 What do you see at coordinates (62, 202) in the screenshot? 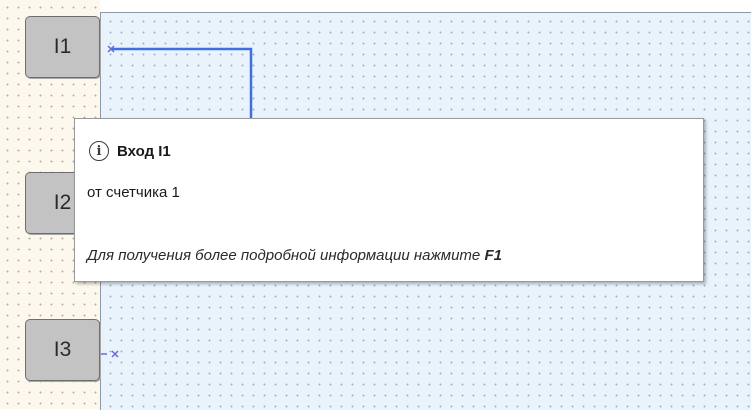
I see `input-label-i2: I2` at bounding box center [62, 202].